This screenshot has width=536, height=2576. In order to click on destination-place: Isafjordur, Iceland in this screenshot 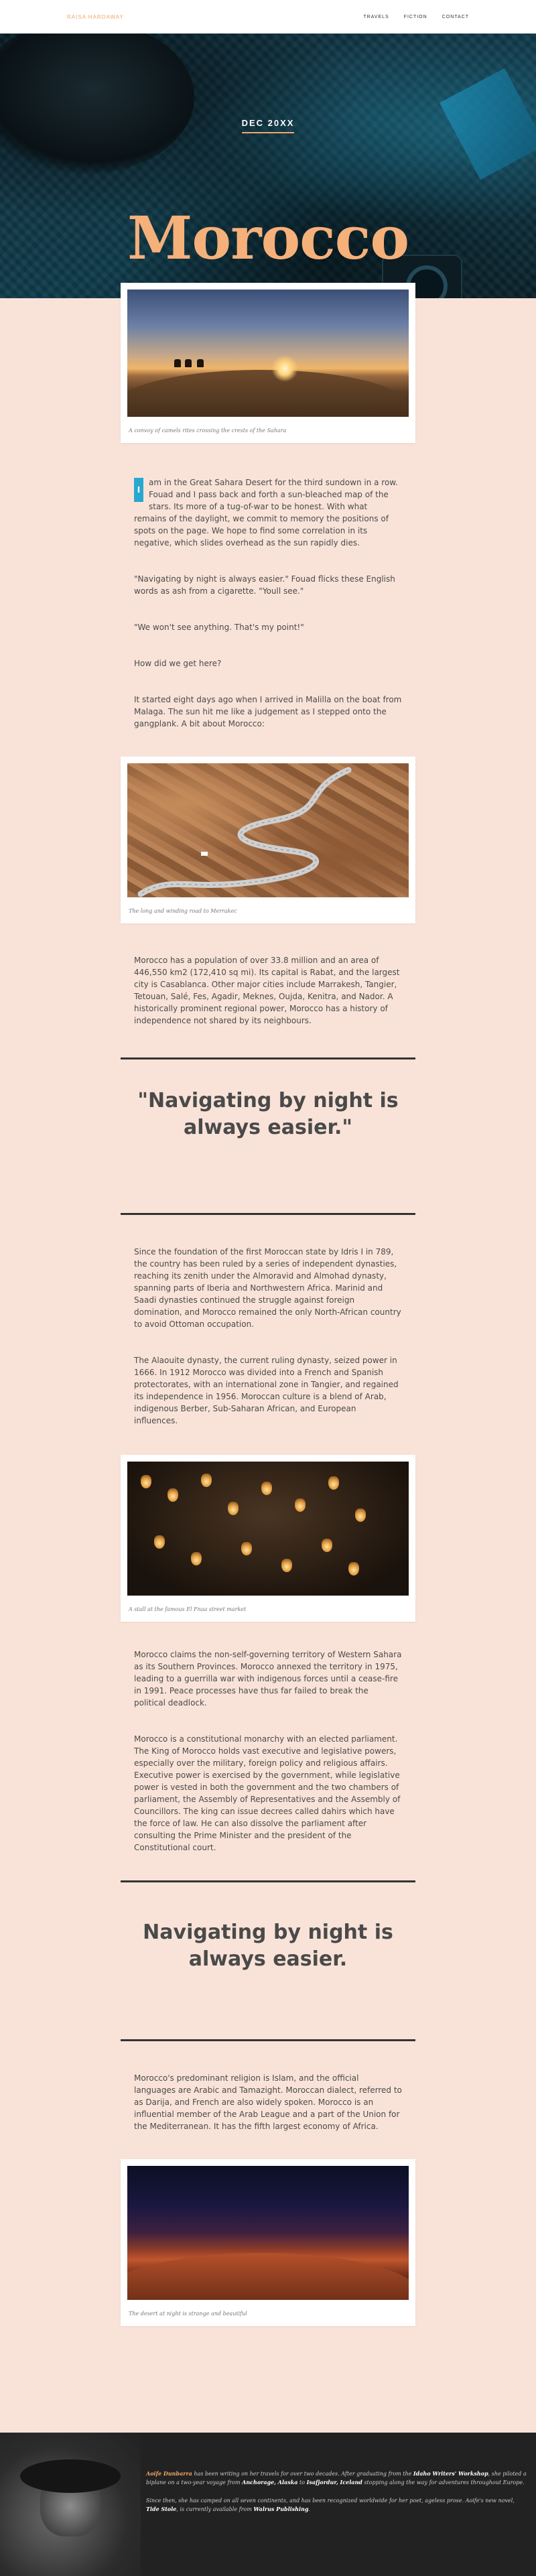, I will do `click(334, 2482)`.